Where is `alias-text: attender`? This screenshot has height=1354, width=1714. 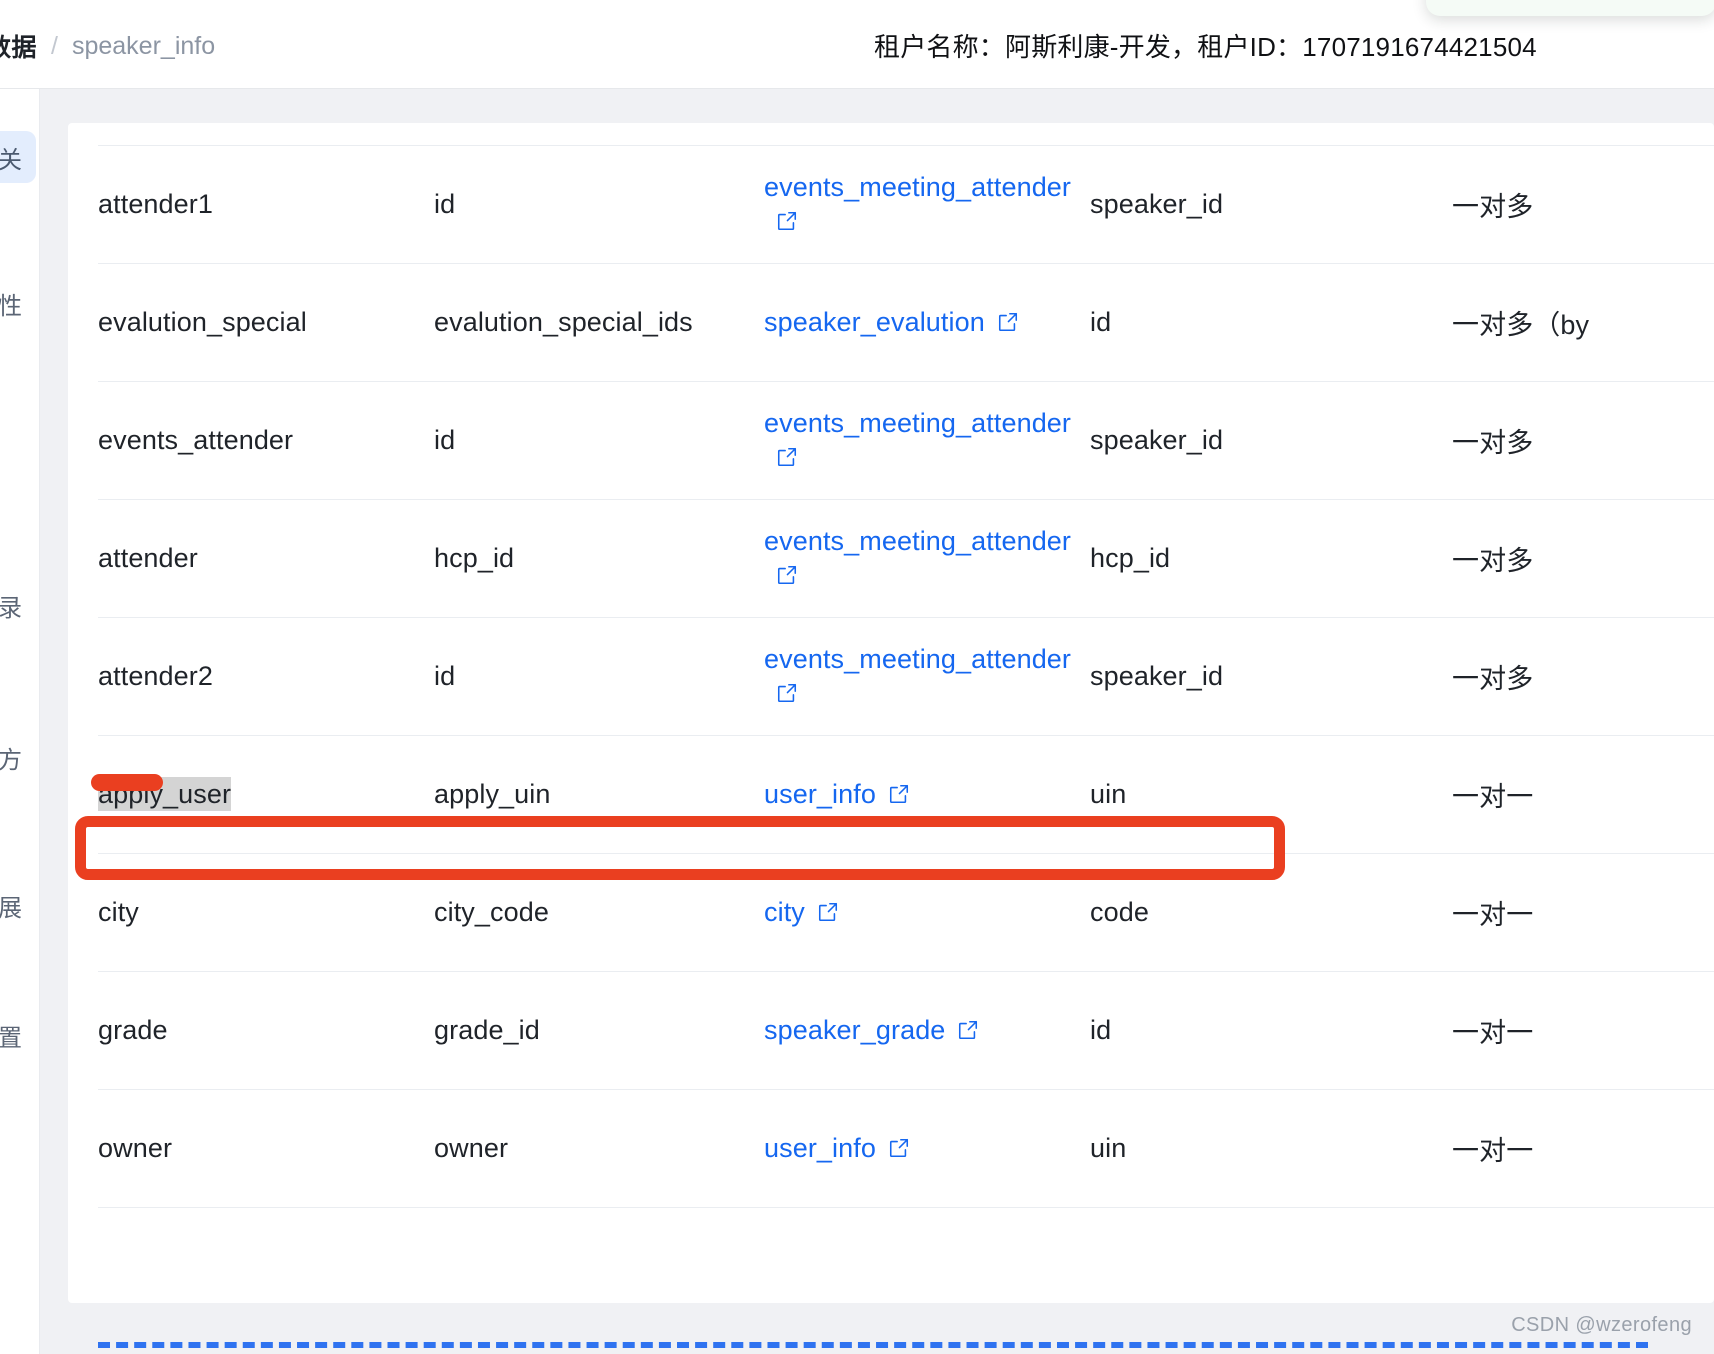
alias-text: attender is located at coordinates (148, 558).